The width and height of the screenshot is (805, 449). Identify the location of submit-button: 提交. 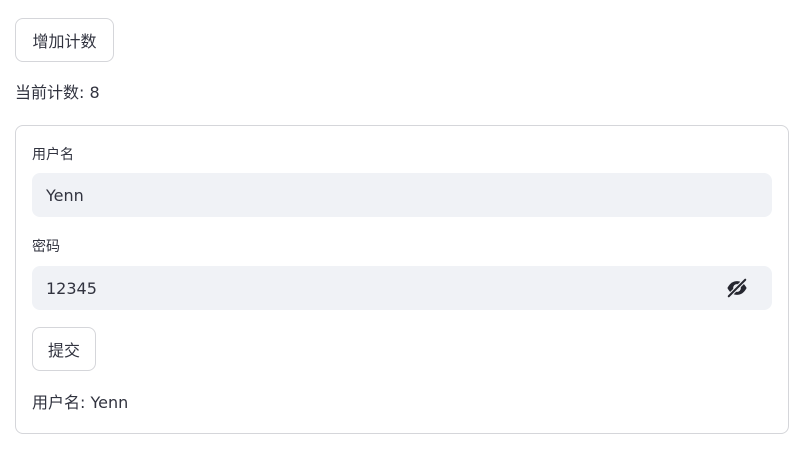
(64, 349).